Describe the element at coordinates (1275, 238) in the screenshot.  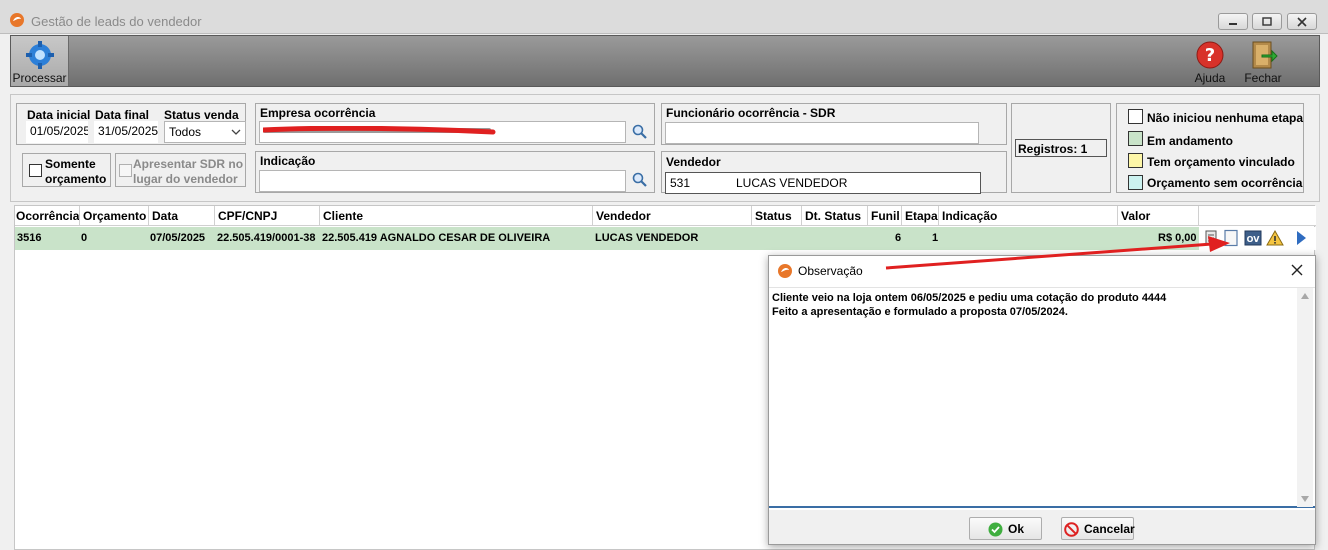
I see `warning-icon` at that location.